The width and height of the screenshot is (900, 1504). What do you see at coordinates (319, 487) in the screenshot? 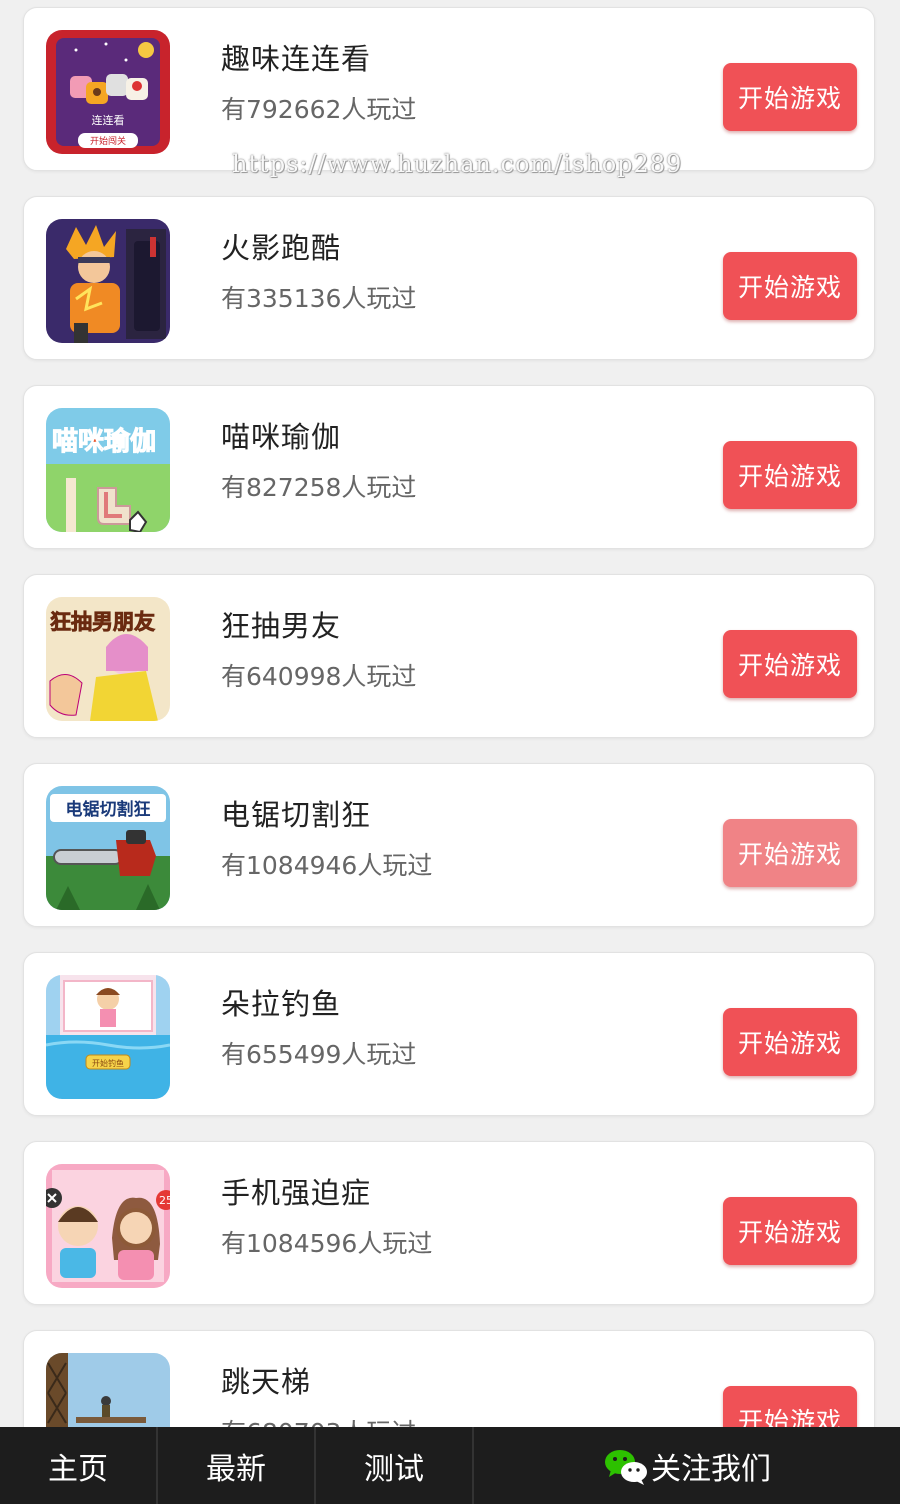
I see `play-count: 有827258人玩过` at bounding box center [319, 487].